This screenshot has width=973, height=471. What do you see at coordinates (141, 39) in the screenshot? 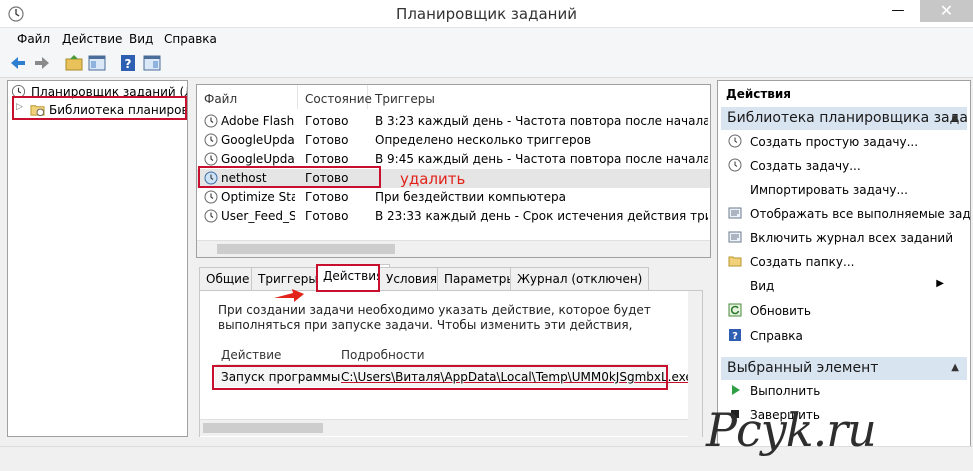
I see `menu-view: Вид` at bounding box center [141, 39].